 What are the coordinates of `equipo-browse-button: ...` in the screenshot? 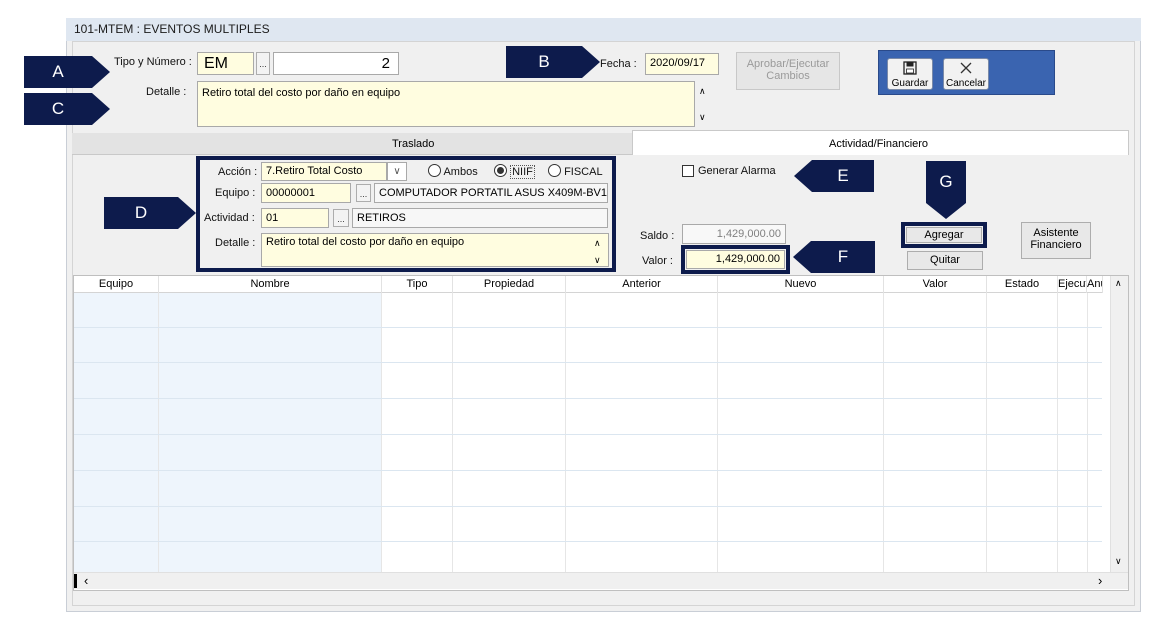 It's located at (363, 193).